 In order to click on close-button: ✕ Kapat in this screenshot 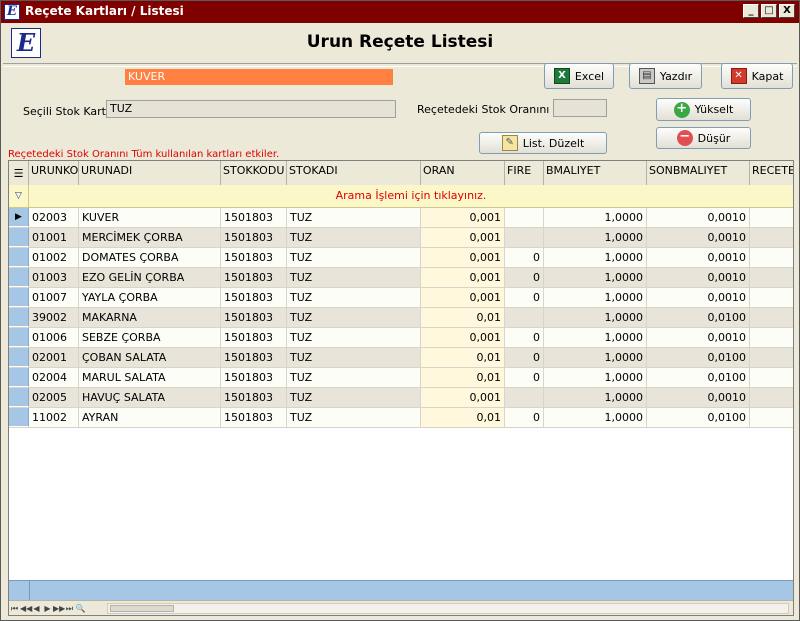, I will do `click(757, 76)`.